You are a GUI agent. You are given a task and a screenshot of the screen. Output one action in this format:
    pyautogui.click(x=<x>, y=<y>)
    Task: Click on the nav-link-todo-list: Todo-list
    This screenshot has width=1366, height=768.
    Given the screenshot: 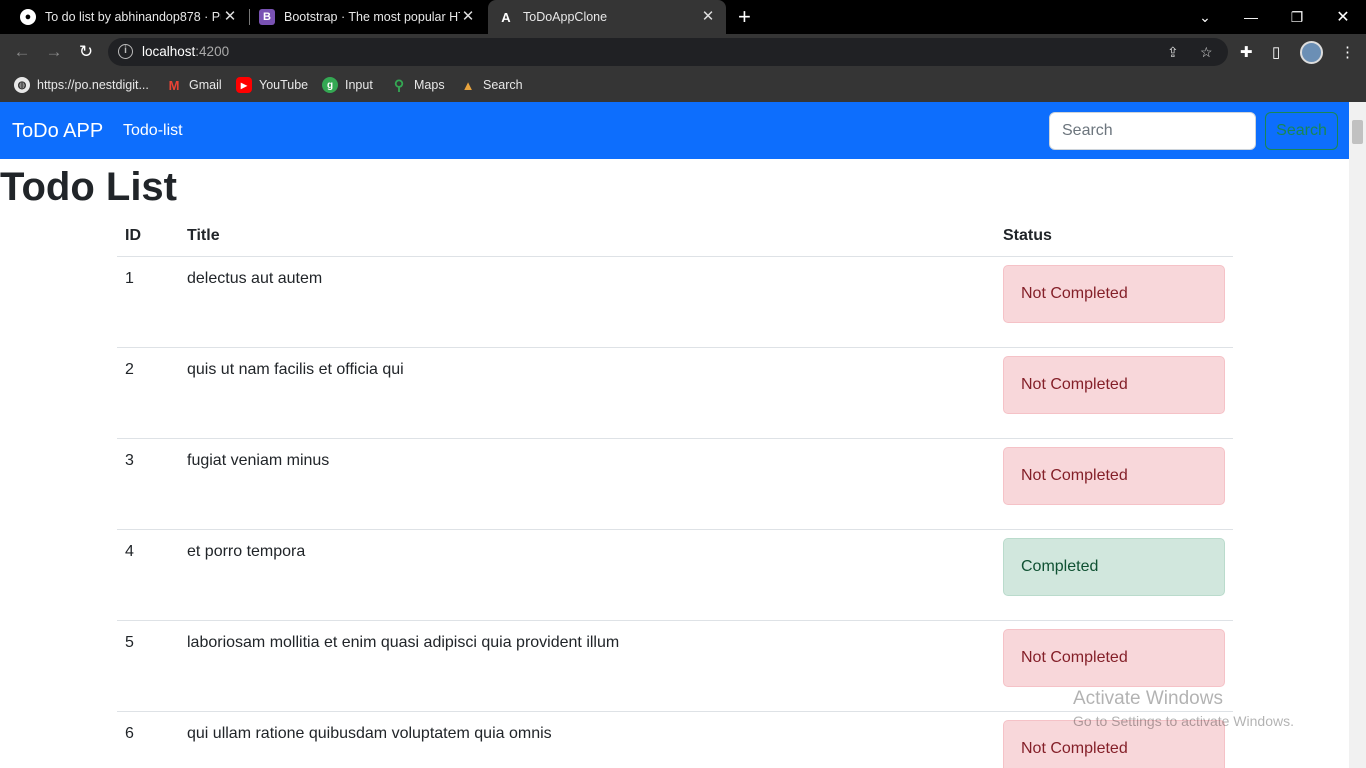 What is the action you would take?
    pyautogui.click(x=153, y=131)
    